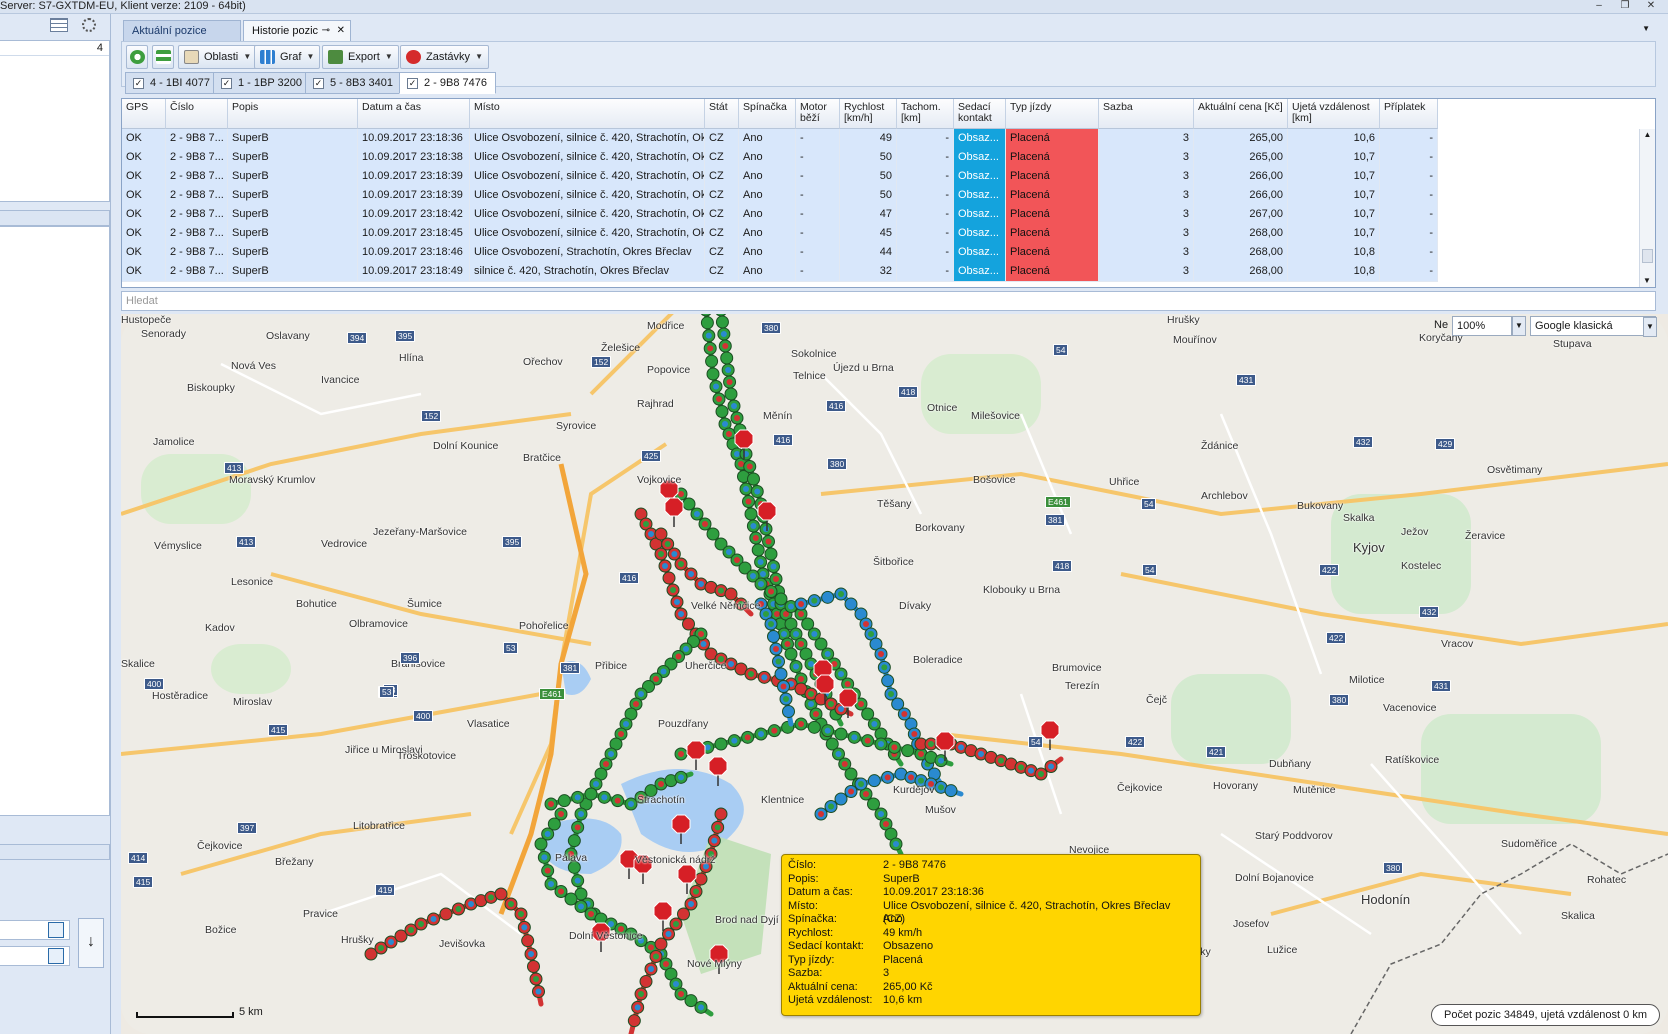  I want to click on oblasti-button: Oblasti ▼, so click(218, 57).